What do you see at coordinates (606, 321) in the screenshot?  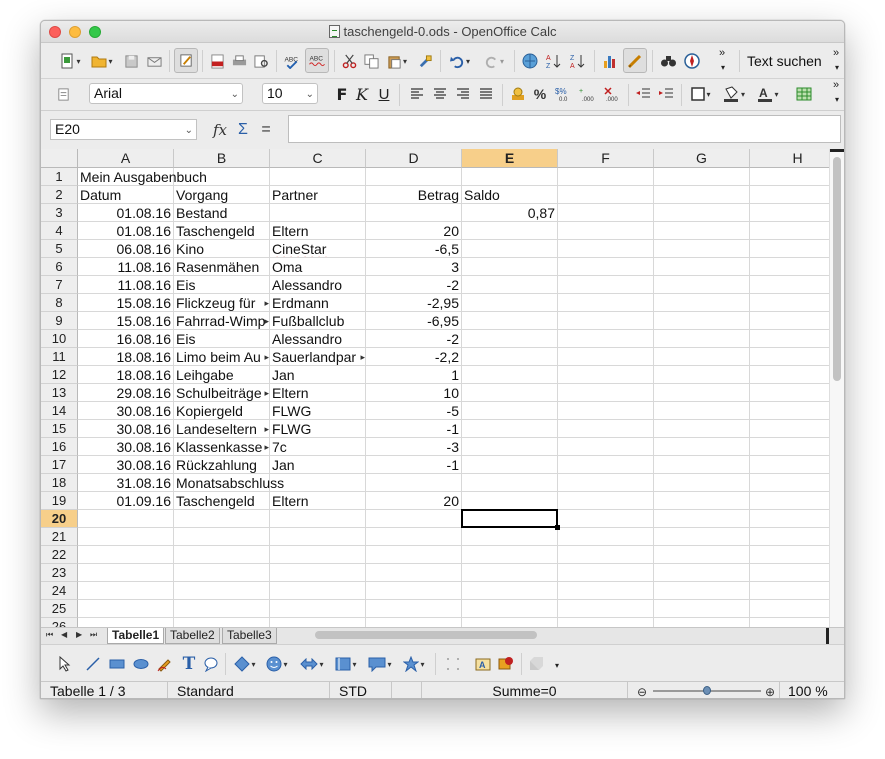 I see `cell-f9` at bounding box center [606, 321].